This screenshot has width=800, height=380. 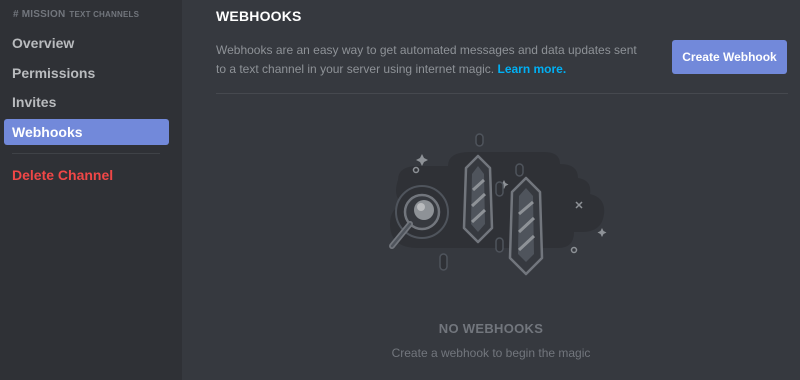 What do you see at coordinates (491, 328) in the screenshot?
I see `empty-state-title: NO WEBHOOKS` at bounding box center [491, 328].